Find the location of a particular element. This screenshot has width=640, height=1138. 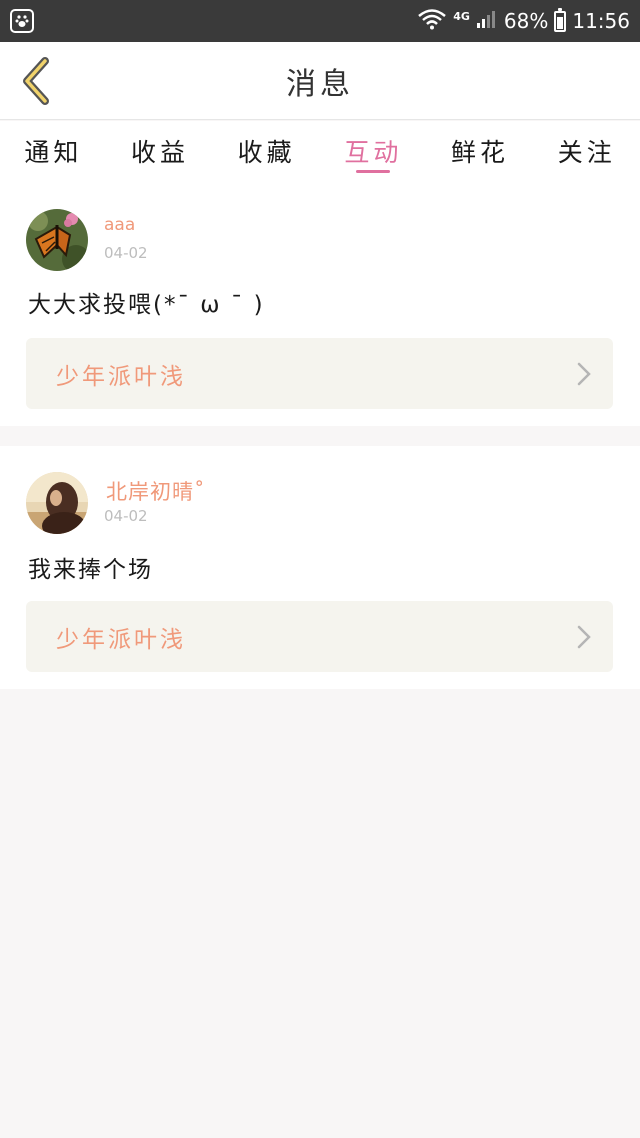

back-button is located at coordinates (37, 81).